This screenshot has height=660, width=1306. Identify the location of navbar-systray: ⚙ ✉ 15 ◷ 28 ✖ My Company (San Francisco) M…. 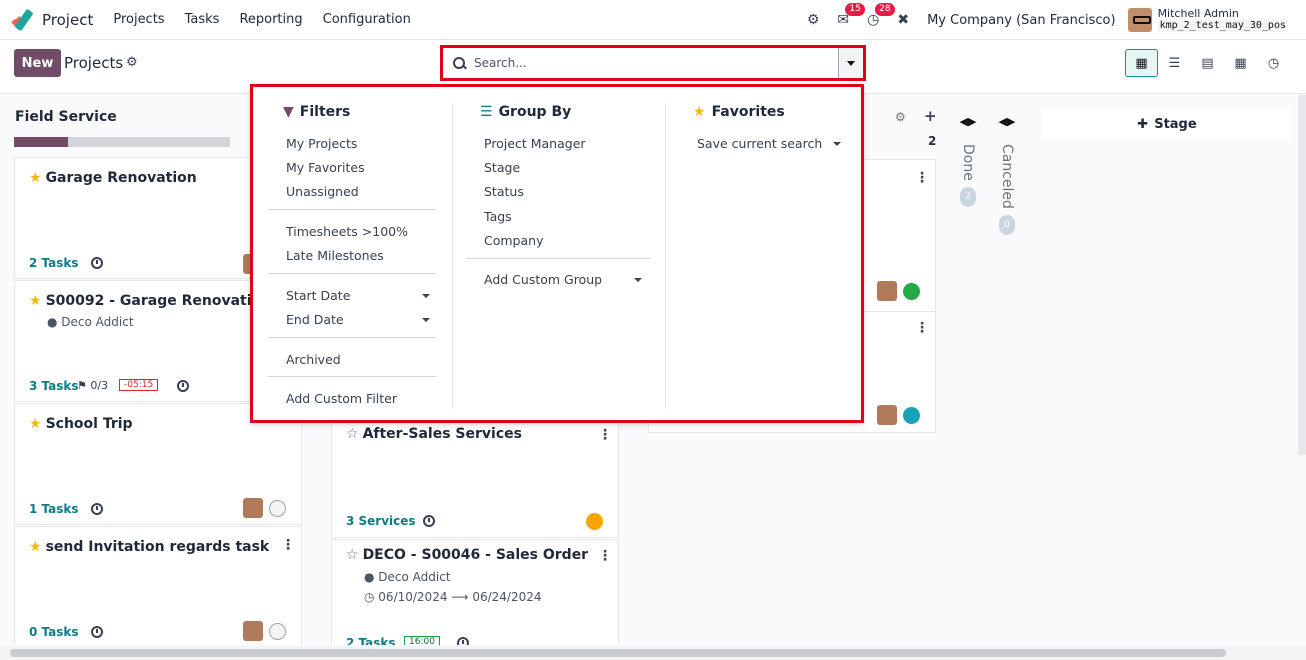
(1056, 20).